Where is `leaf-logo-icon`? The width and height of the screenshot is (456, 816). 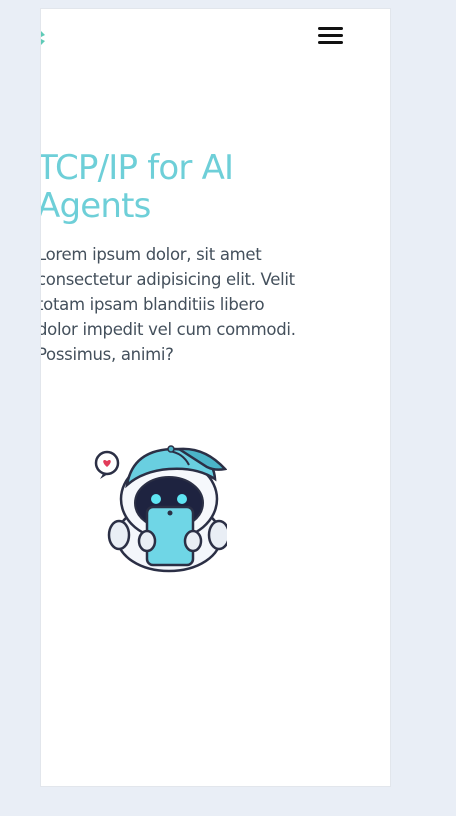
leaf-logo-icon is located at coordinates (45, 38).